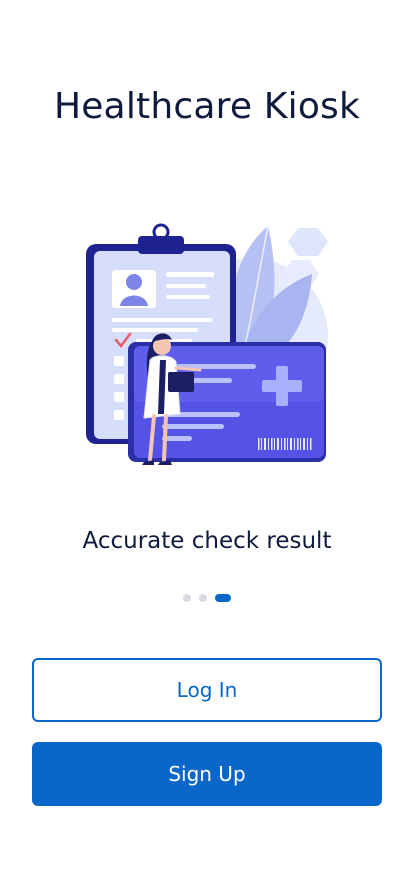  Describe the element at coordinates (207, 106) in the screenshot. I see `page-title: Healthcare Kiosk` at that location.